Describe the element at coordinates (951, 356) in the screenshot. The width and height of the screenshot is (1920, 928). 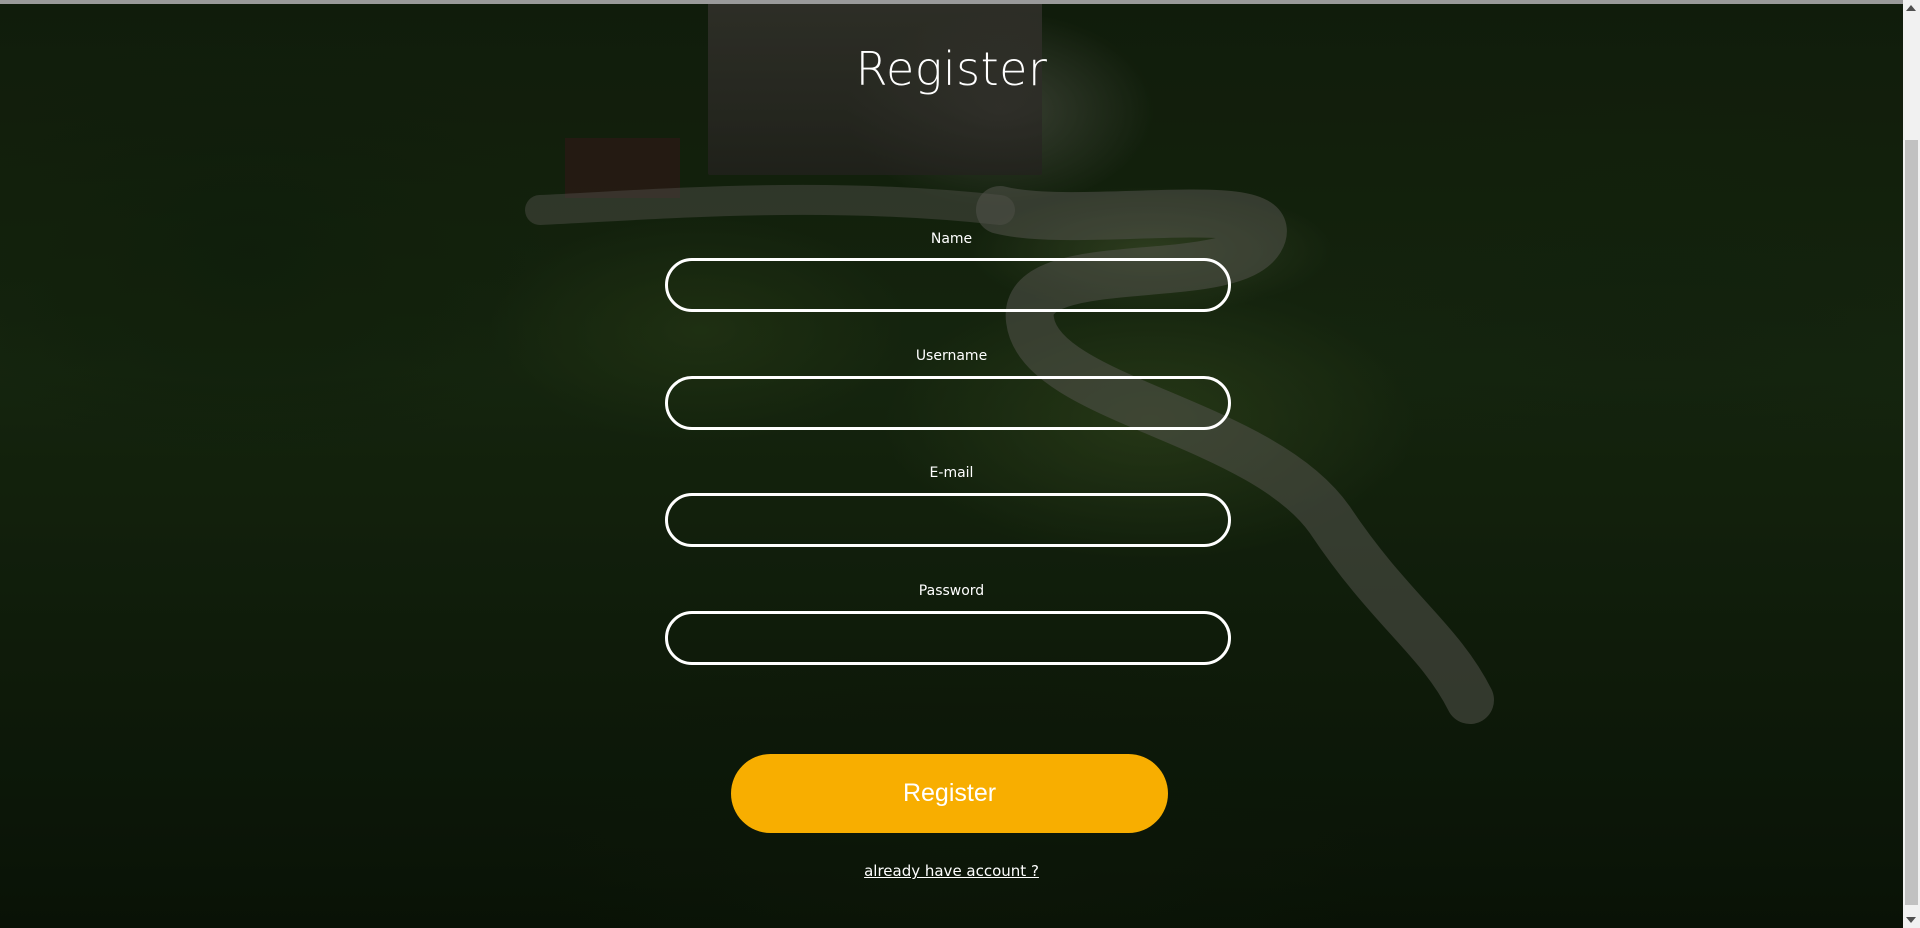
I see `username-label: Username` at that location.